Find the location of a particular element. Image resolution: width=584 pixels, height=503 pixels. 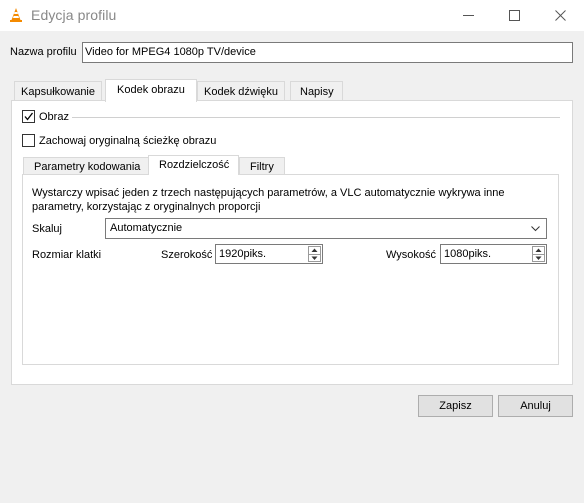

save-button: Zapisz is located at coordinates (455, 406).